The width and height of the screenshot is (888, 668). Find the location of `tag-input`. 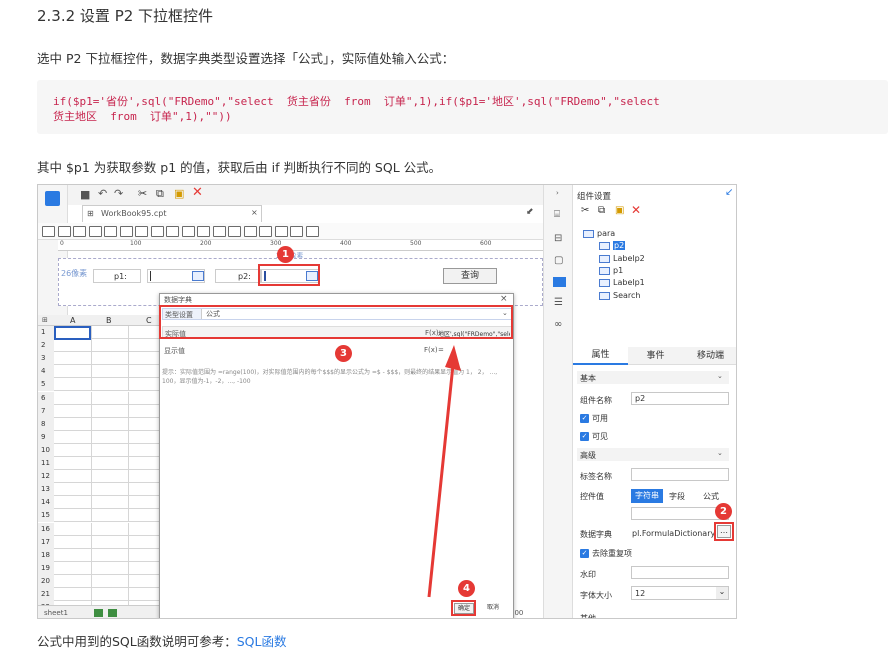

tag-input is located at coordinates (680, 474).